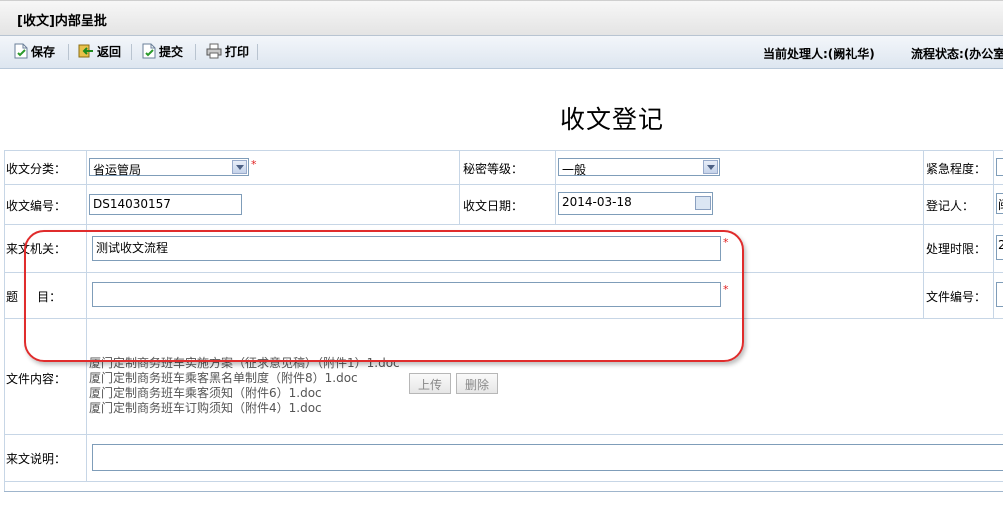 The height and width of the screenshot is (507, 1003). Describe the element at coordinates (501, 52) in the screenshot. I see `toolbar: 保存 返回 提交 打印 当前处理人:(阙礼华) 流程状态:(办公室` at that location.